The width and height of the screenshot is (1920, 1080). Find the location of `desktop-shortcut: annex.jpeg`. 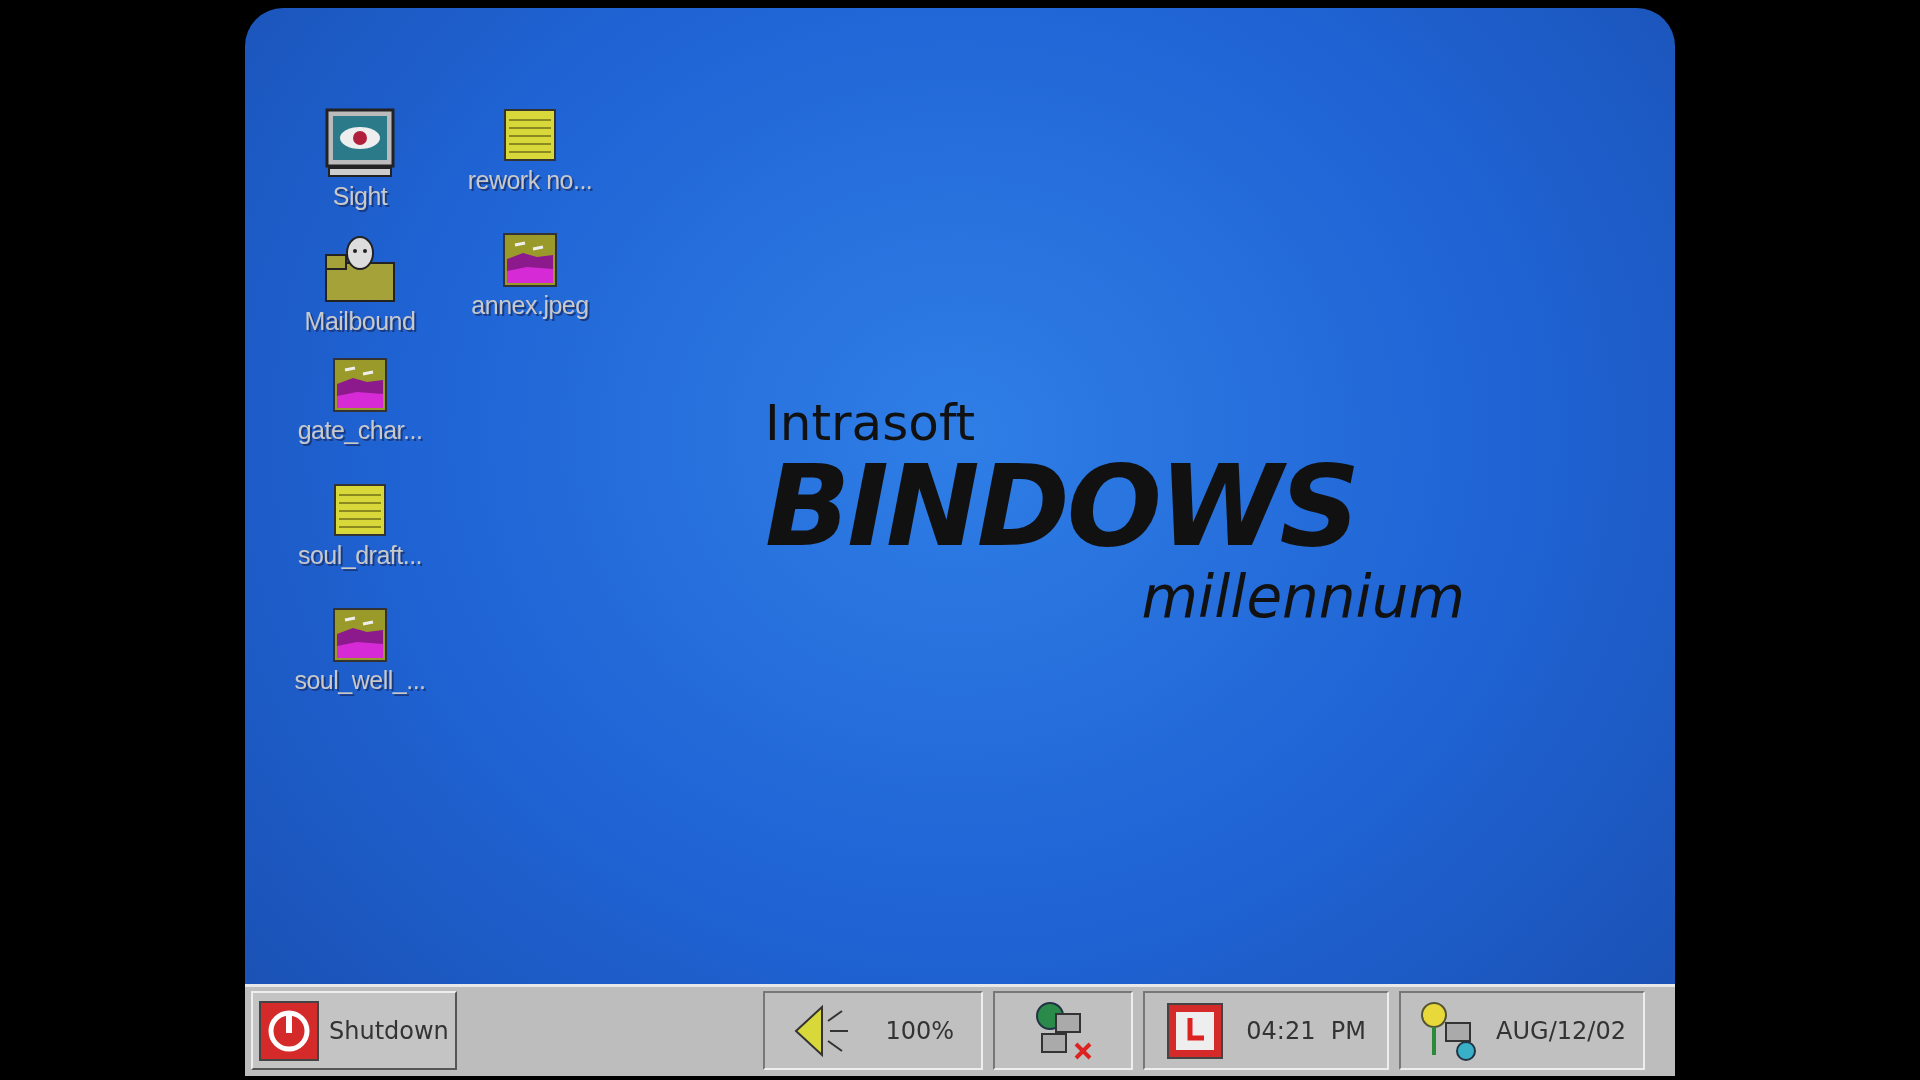

desktop-shortcut: annex.jpeg is located at coordinates (530, 276).